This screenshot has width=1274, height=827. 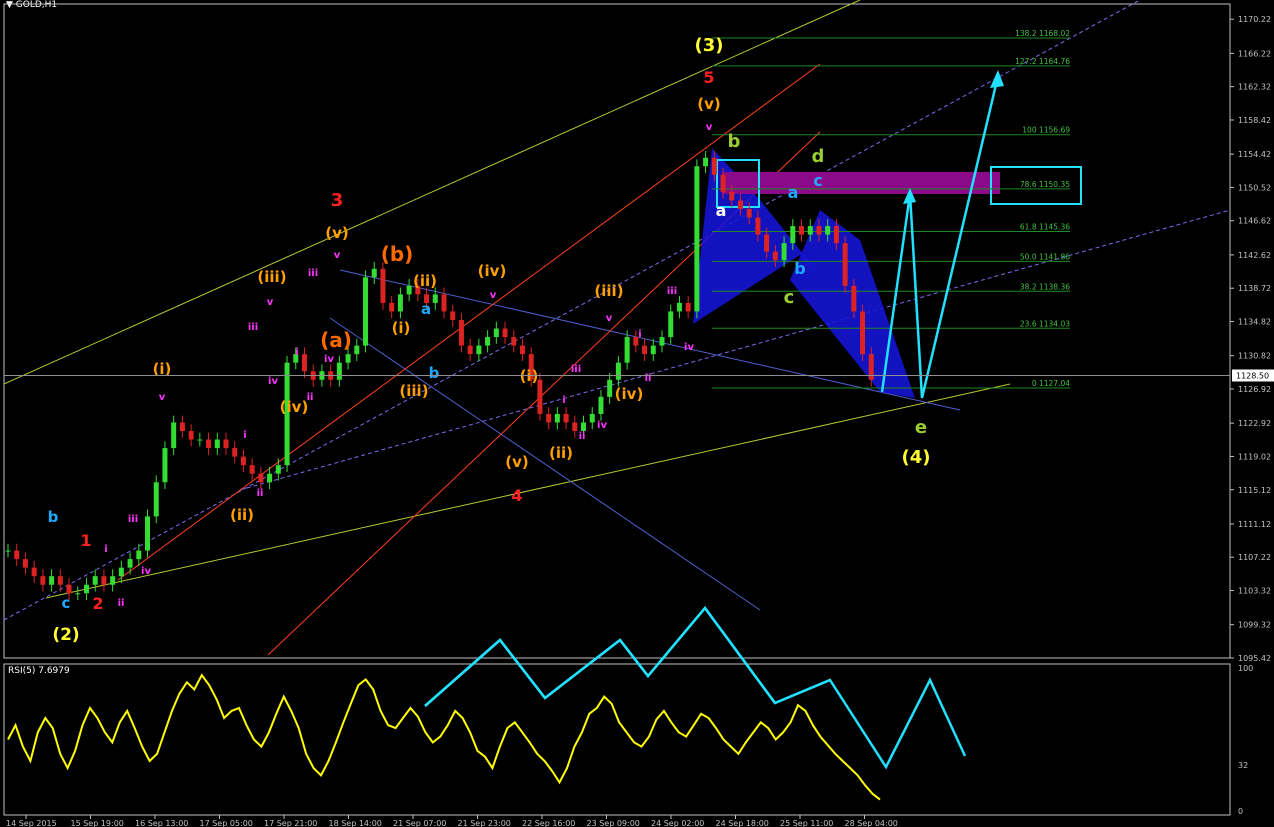 I want to click on current-price-label: 1128.50, so click(x=1252, y=375).